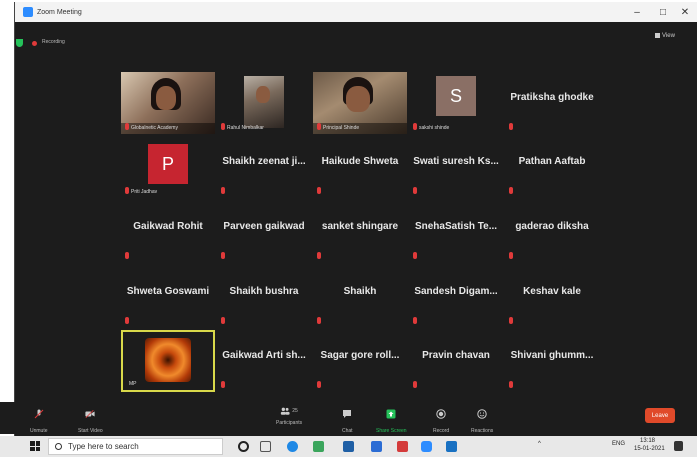 The image size is (697, 457). Describe the element at coordinates (264, 103) in the screenshot. I see `participant-tile: Rahul Nimbalkar` at that location.